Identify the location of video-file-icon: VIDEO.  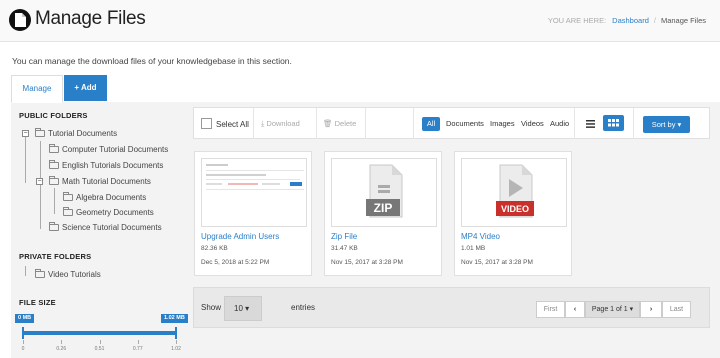
(515, 191).